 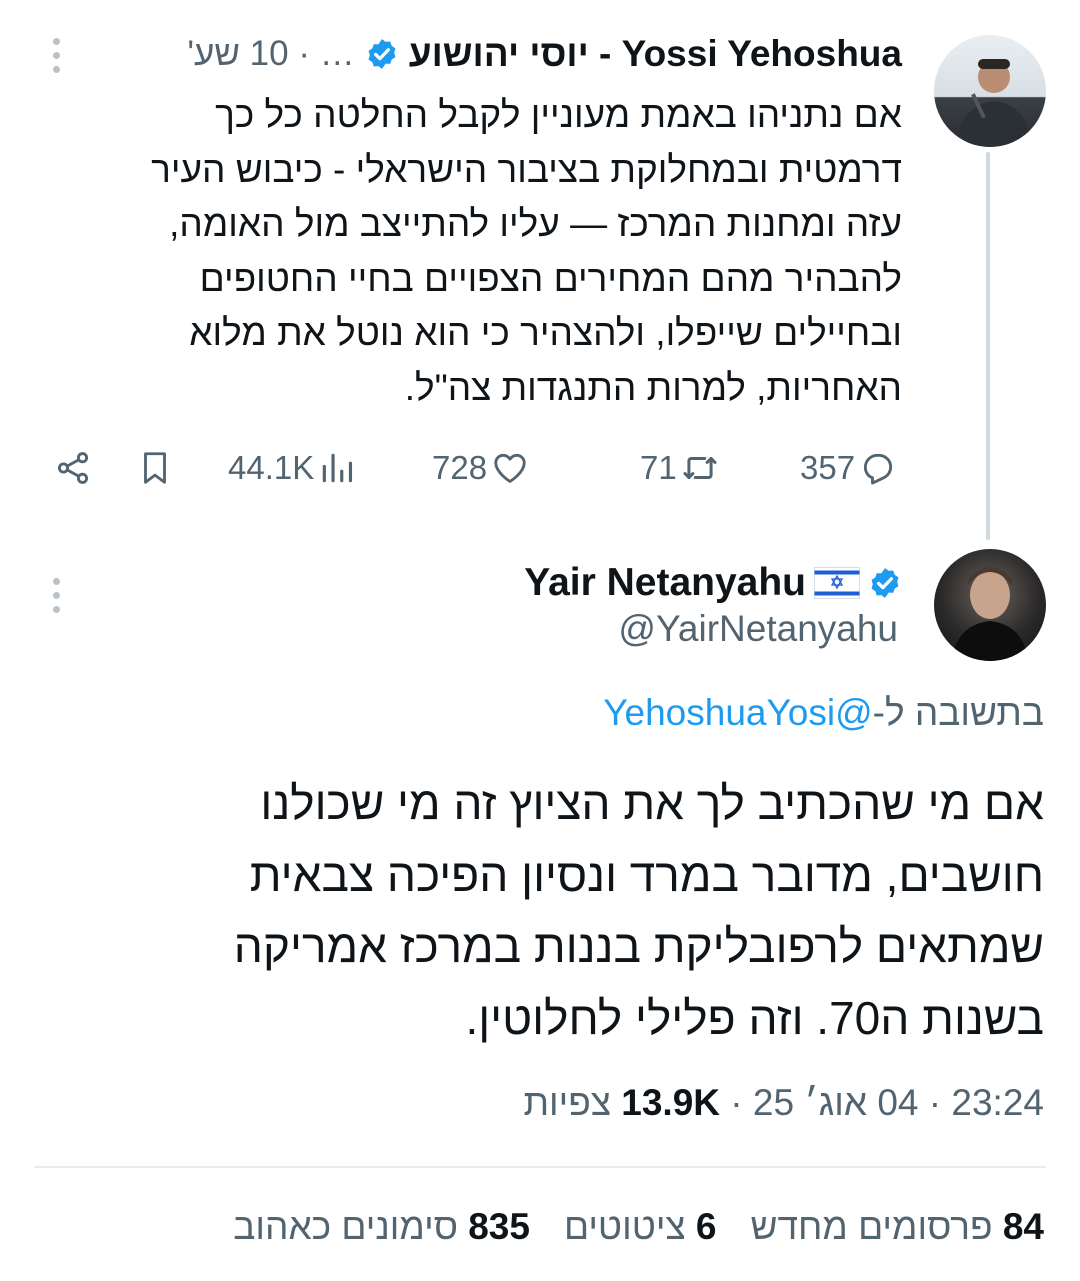 I want to click on parent-tweet-header: יוסי יהושוע - Yossi Yehoshua … · 10 שע', so click(x=544, y=54).